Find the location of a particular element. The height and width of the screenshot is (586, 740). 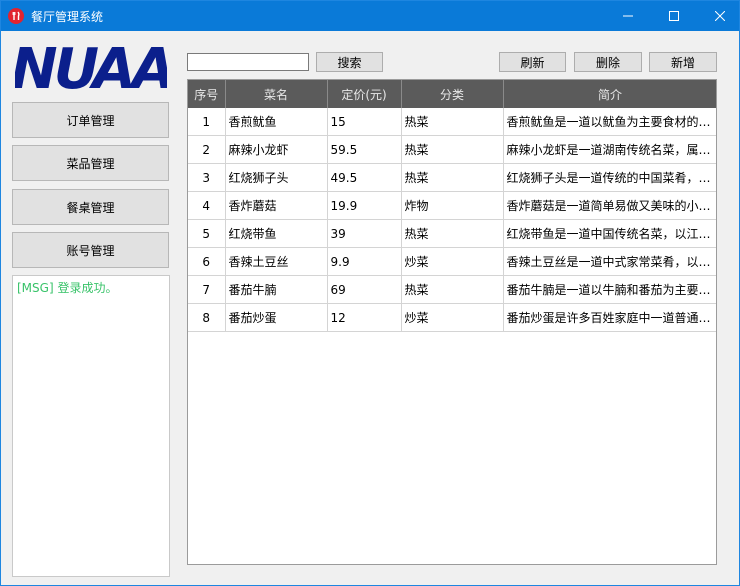

refresh-button: 刷新 is located at coordinates (532, 62).